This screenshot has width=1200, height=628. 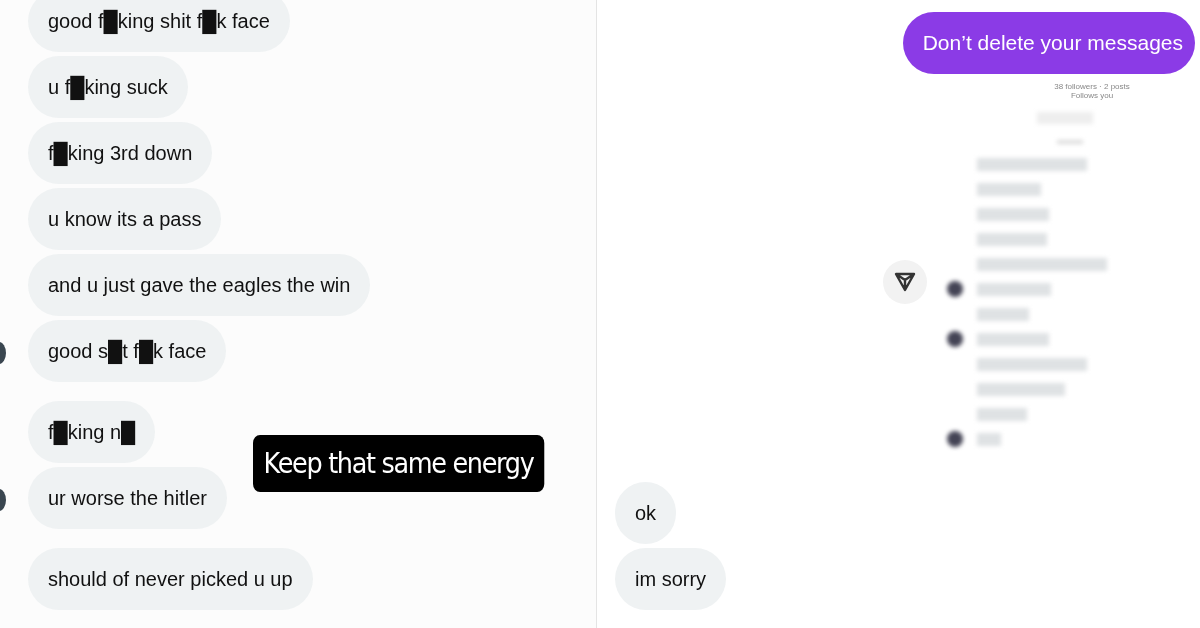 I want to click on profile-stats: 38 followers · 2 posts, so click(x=1092, y=86).